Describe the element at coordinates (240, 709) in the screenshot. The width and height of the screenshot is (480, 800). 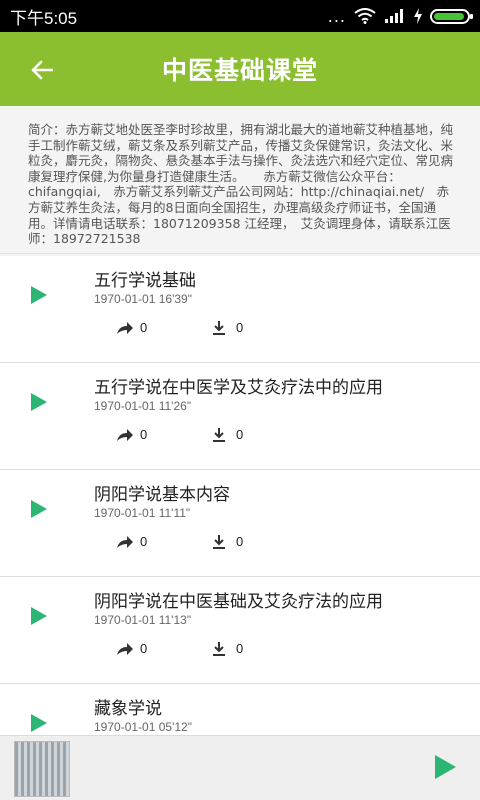
I see `list-item: 藏象学说 1970-01-01 05'12" 0 0` at that location.